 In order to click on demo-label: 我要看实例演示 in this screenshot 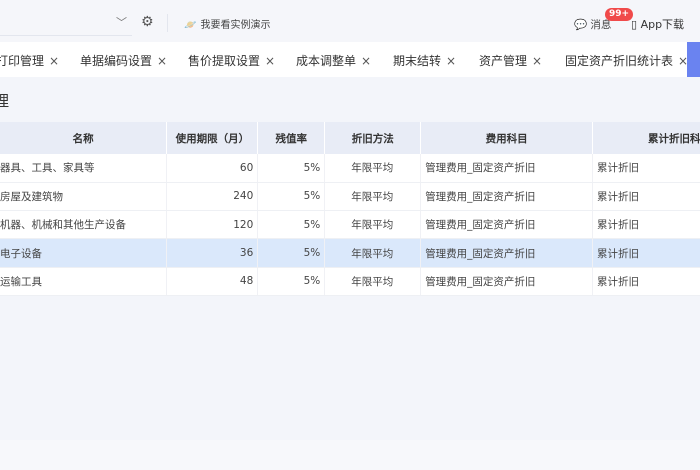, I will do `click(235, 25)`.